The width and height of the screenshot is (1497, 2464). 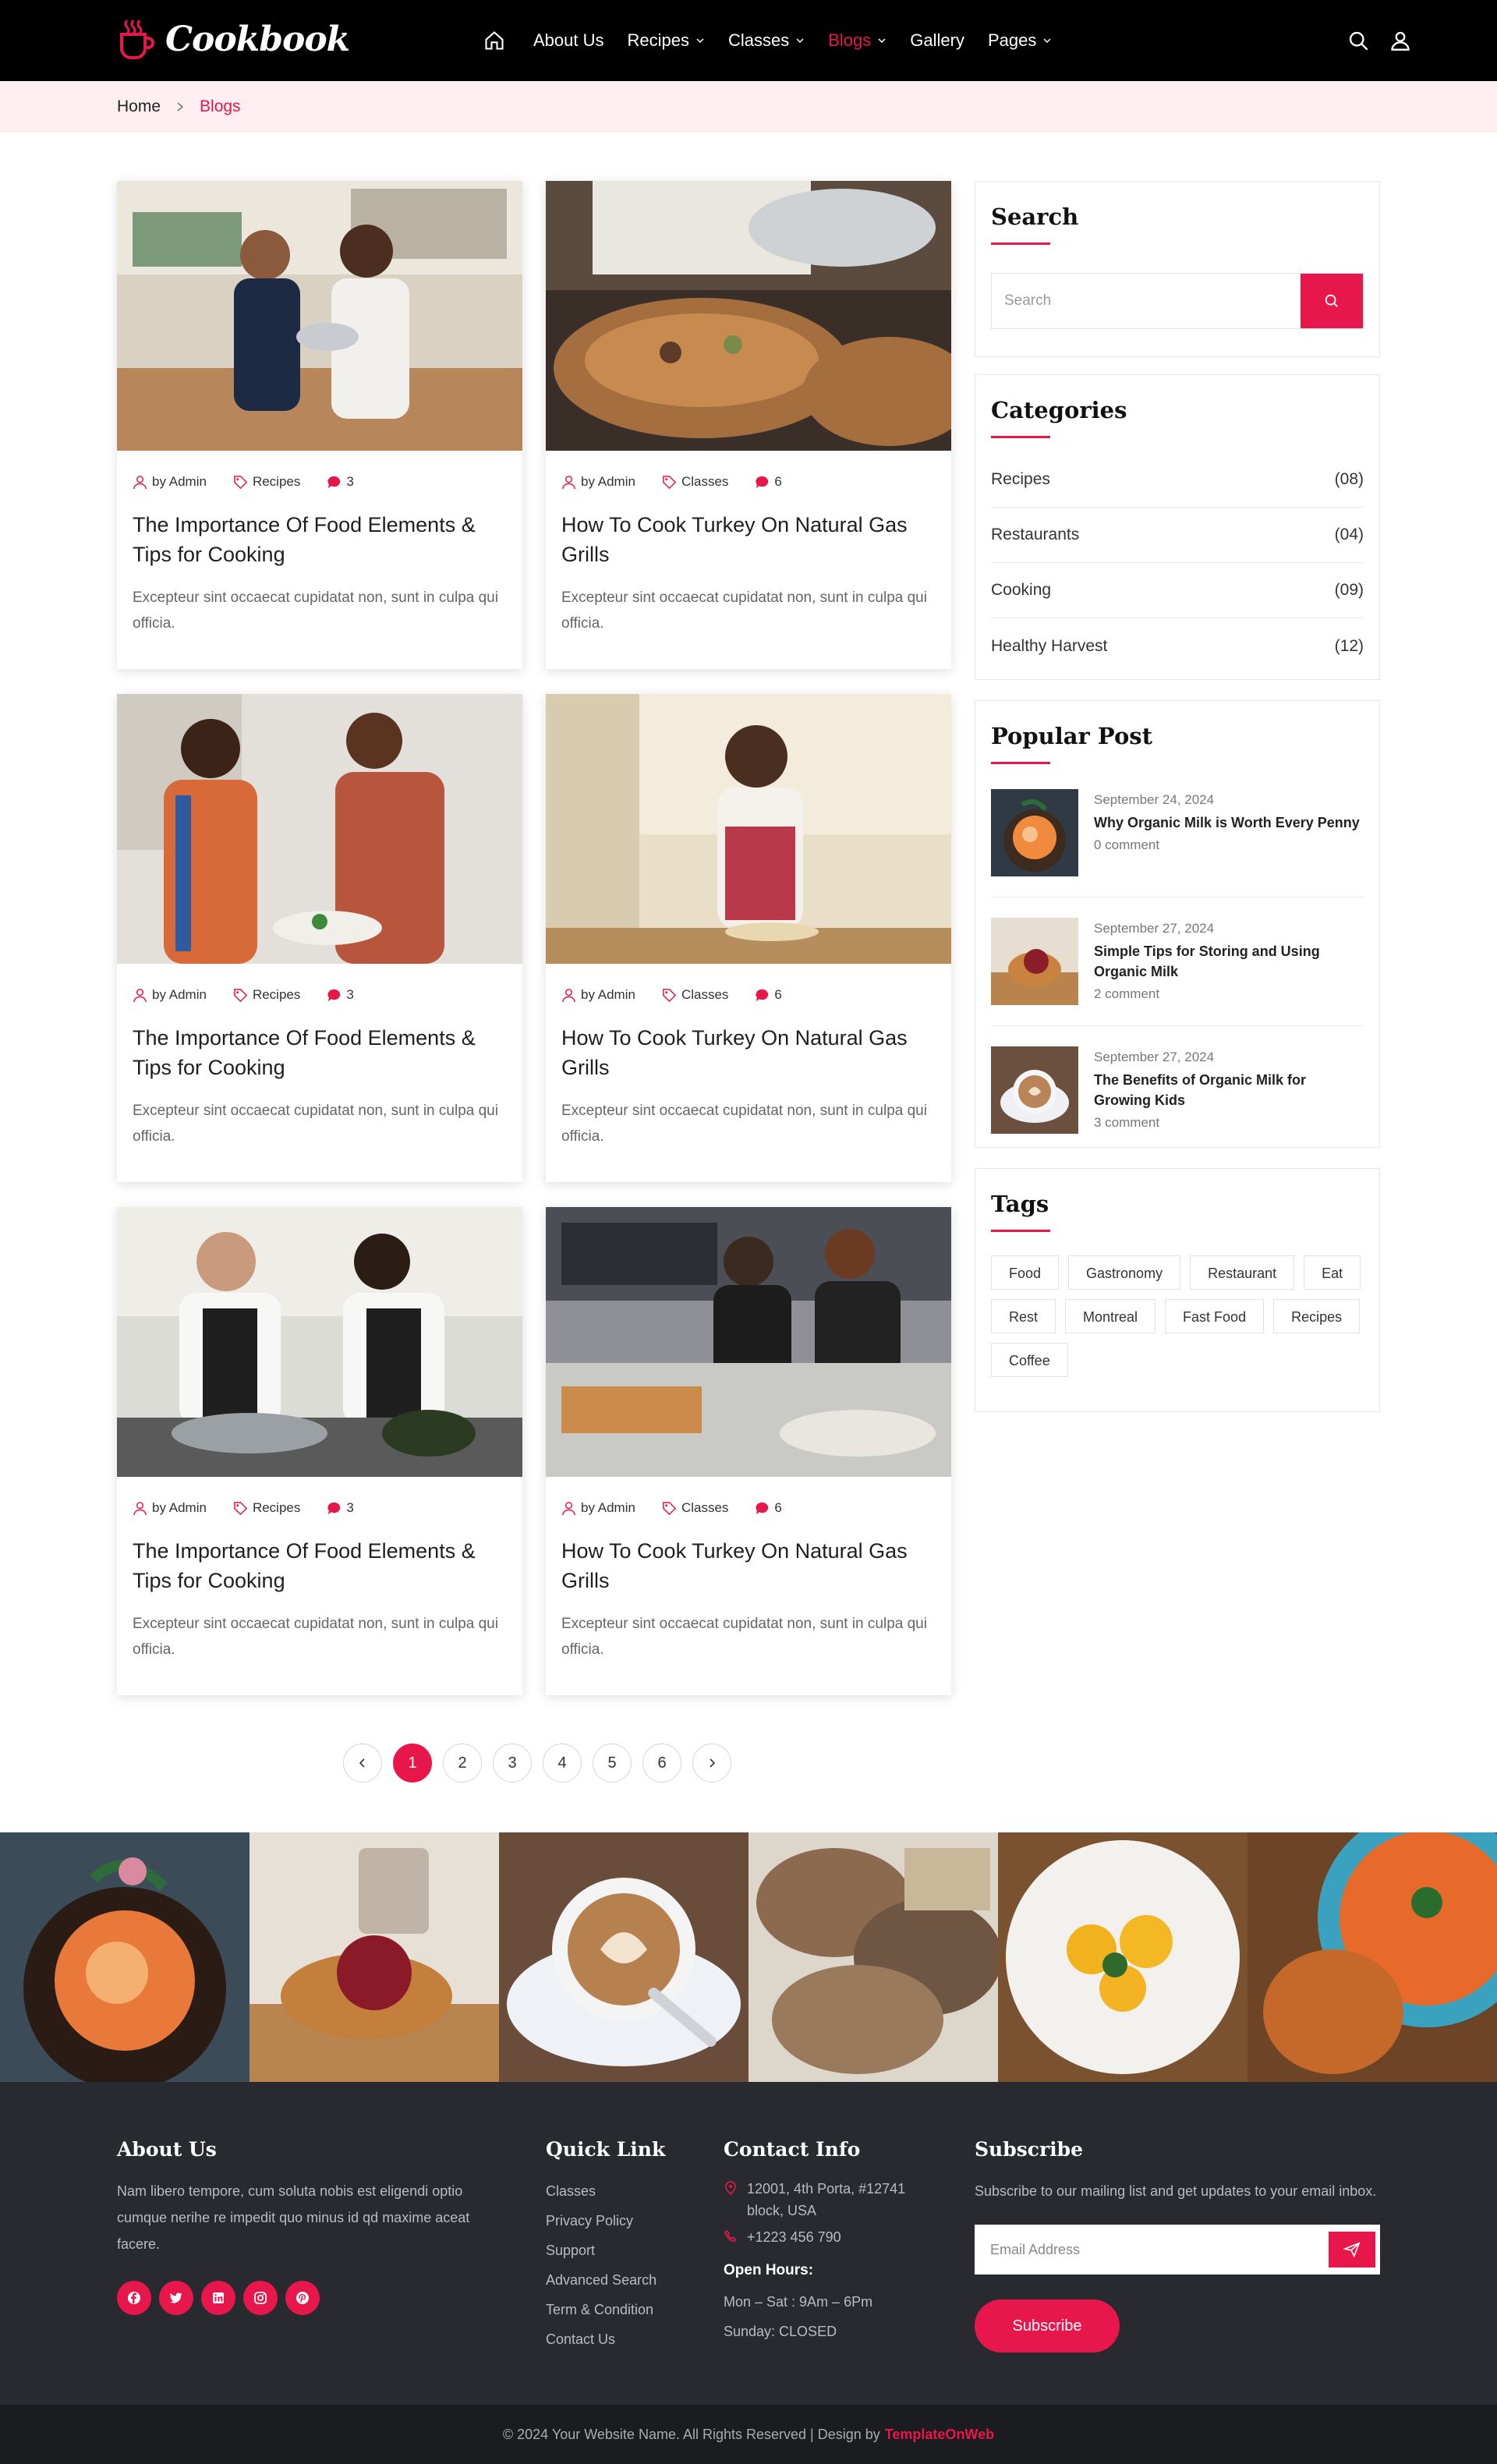 What do you see at coordinates (494, 41) in the screenshot?
I see `nav-home-icon` at bounding box center [494, 41].